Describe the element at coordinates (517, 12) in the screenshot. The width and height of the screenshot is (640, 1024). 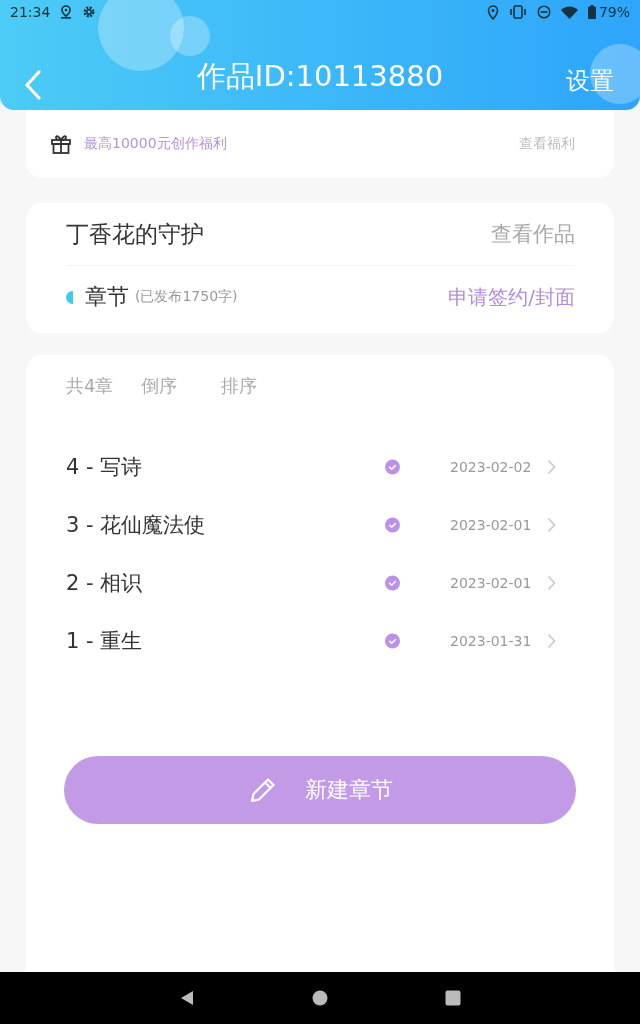
I see `vibrate-icon` at that location.